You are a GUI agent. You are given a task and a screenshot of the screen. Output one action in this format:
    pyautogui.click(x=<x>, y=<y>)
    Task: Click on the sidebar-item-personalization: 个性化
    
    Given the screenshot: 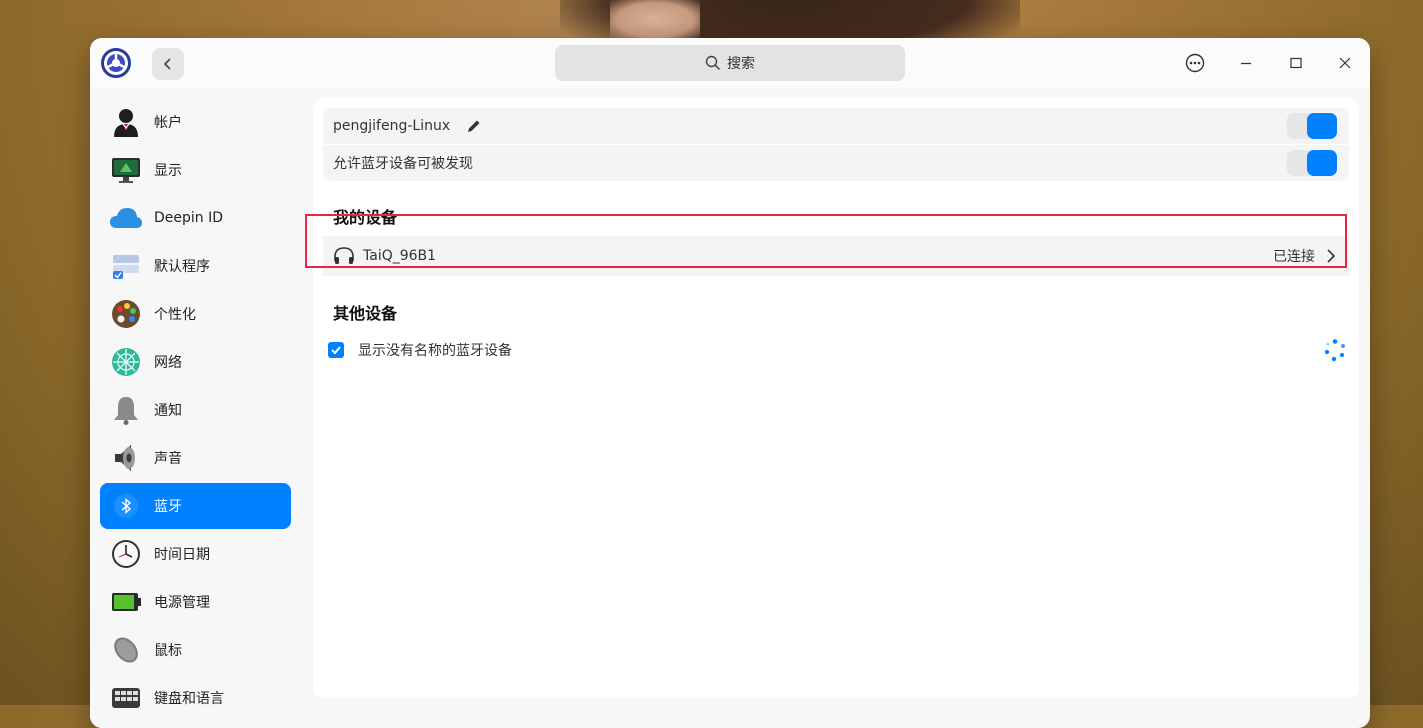 What is the action you would take?
    pyautogui.click(x=195, y=314)
    